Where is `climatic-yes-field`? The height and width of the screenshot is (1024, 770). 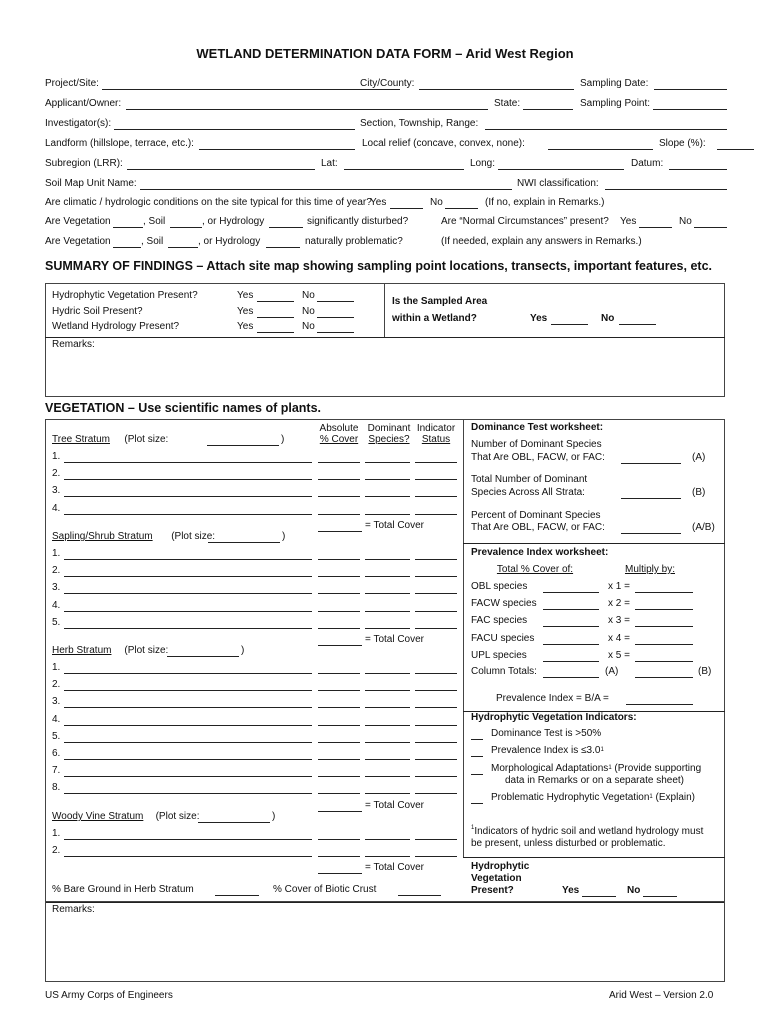
climatic-yes-field is located at coordinates (406, 208).